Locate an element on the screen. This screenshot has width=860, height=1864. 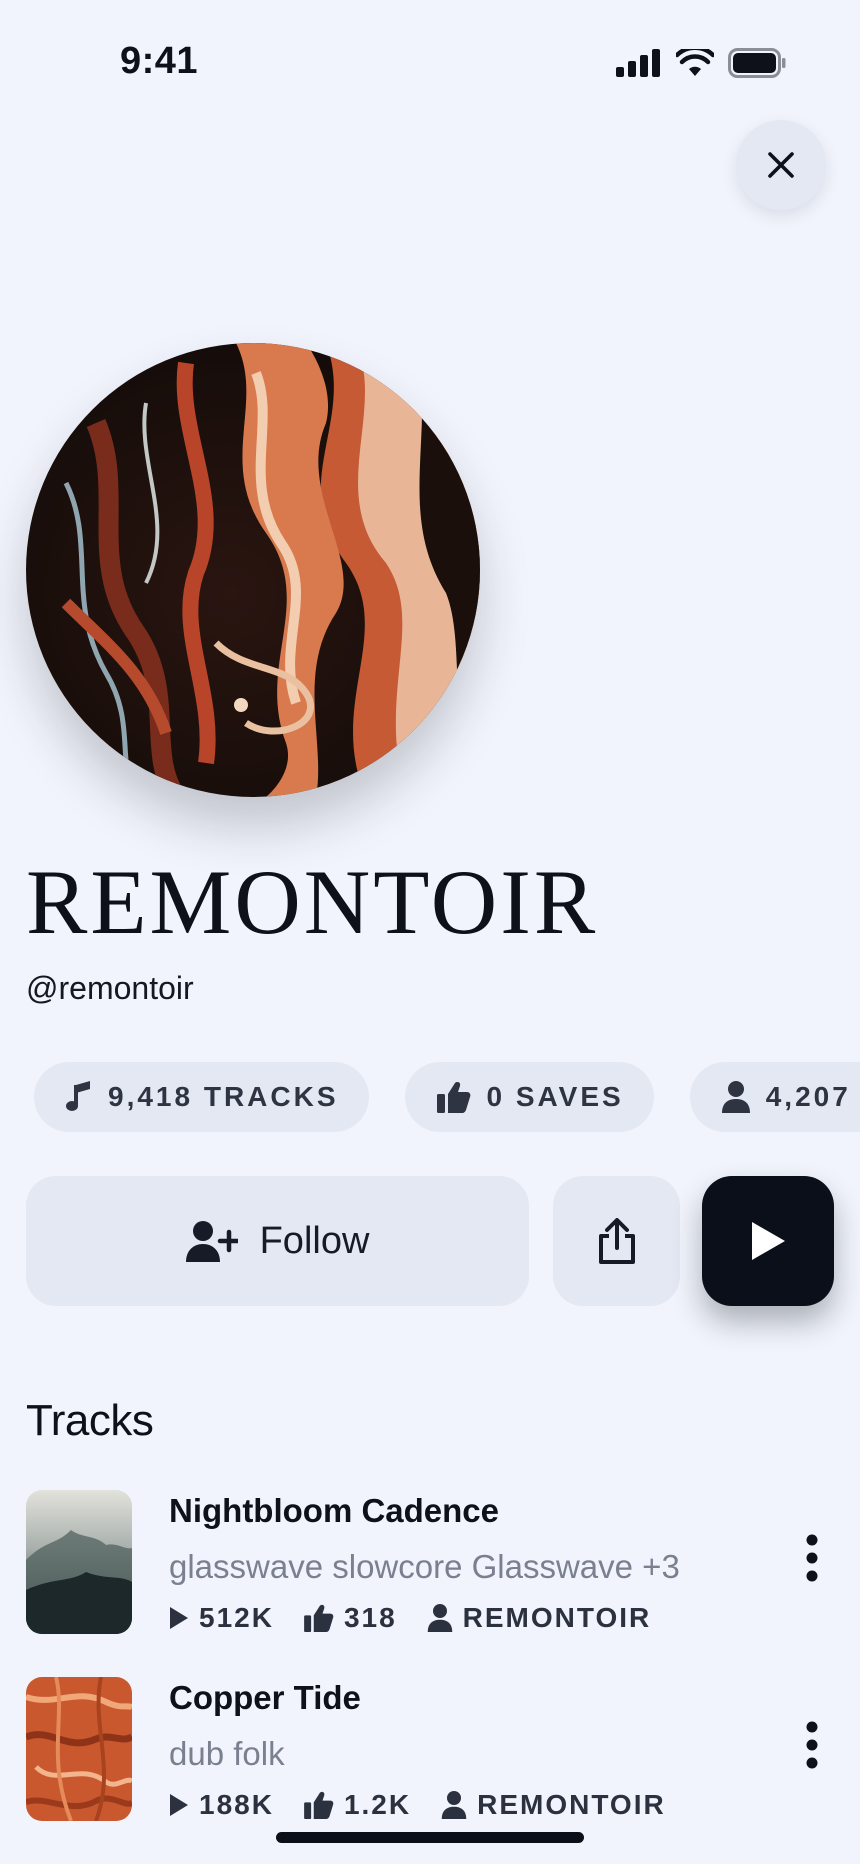
artist-avatar is located at coordinates (253, 570).